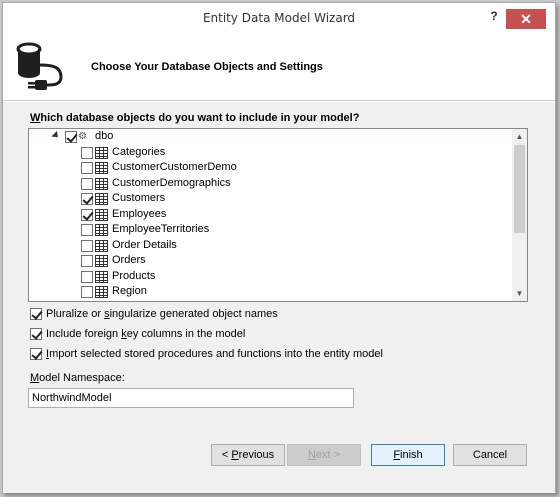 The width and height of the screenshot is (560, 497). Describe the element at coordinates (269, 261) in the screenshot. I see `tree-node-table: Orders` at that location.